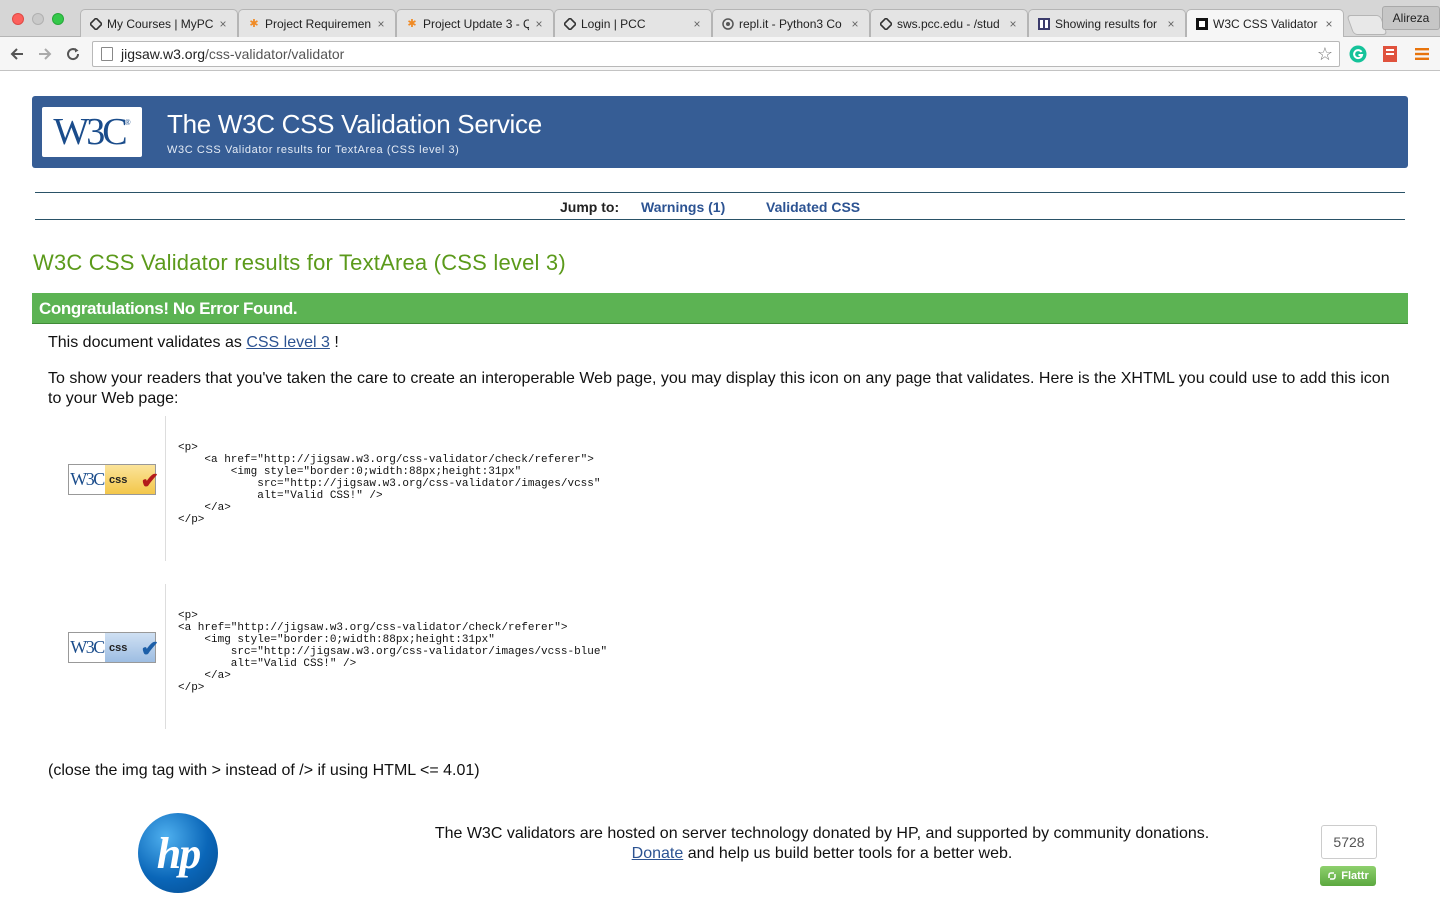  Describe the element at coordinates (590, 207) in the screenshot. I see `jump-label: Jump to:` at that location.